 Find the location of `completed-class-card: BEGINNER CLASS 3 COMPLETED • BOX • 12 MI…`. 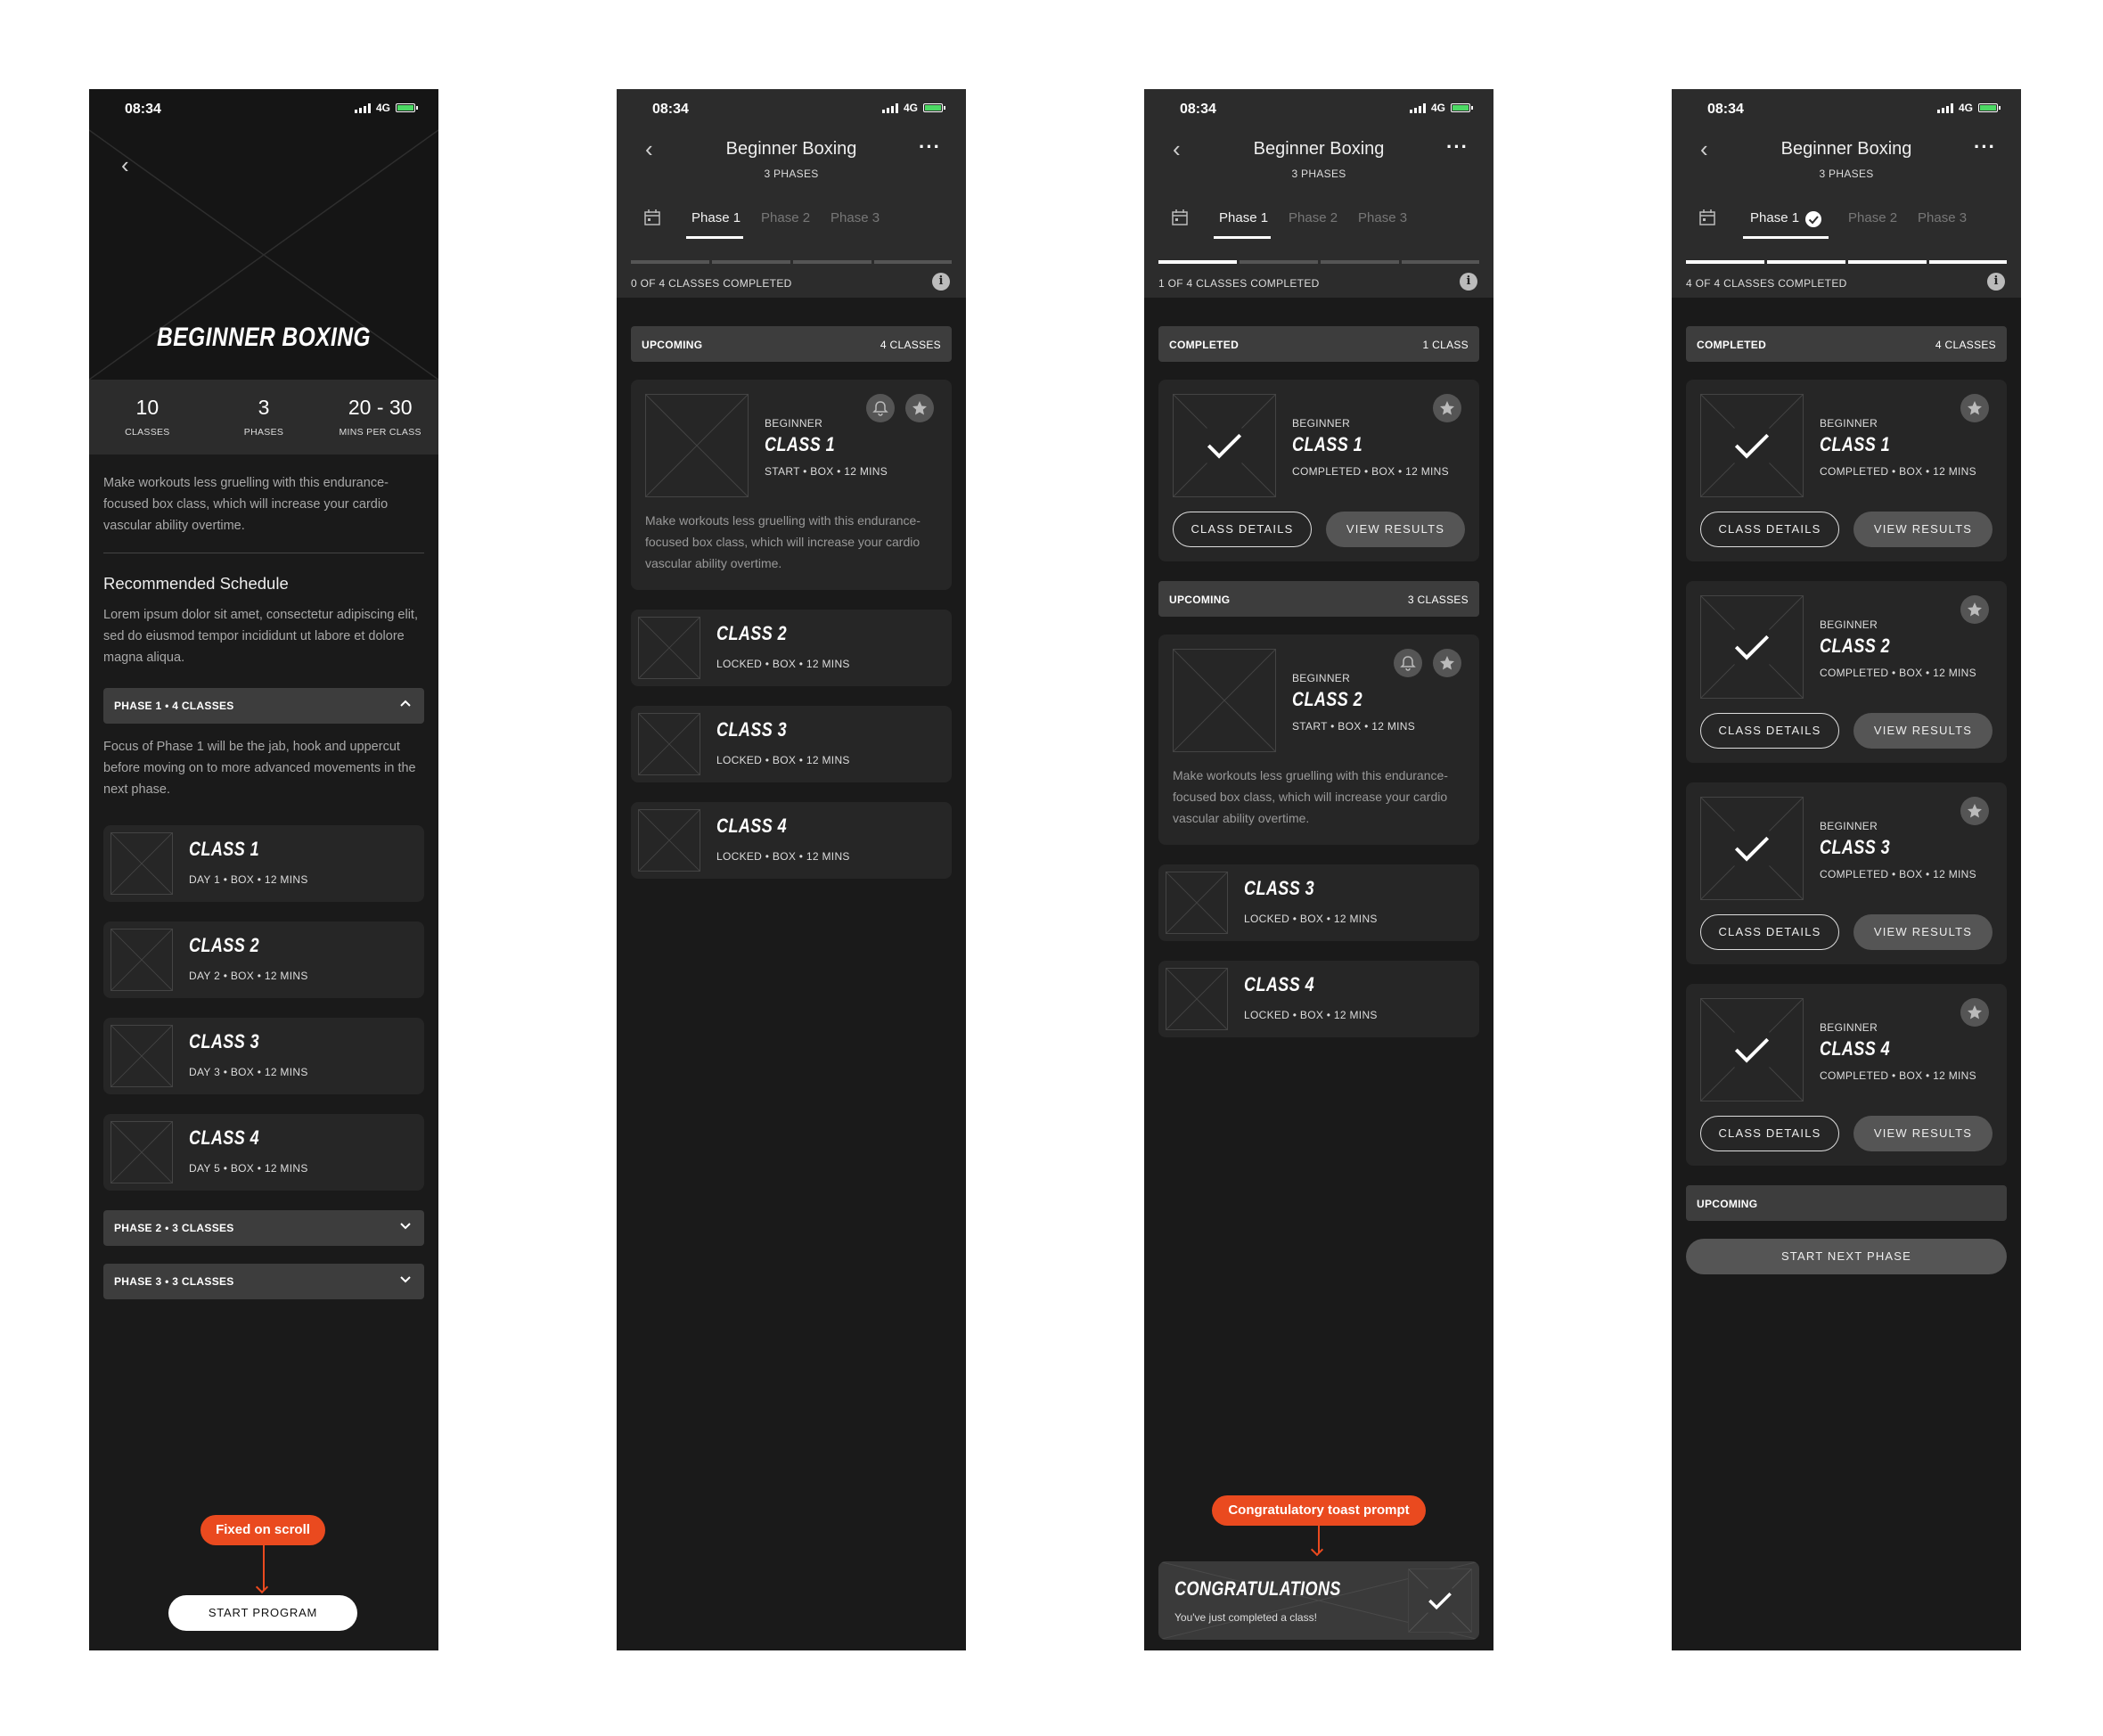

completed-class-card: BEGINNER CLASS 3 COMPLETED • BOX • 12 MI… is located at coordinates (1846, 873).